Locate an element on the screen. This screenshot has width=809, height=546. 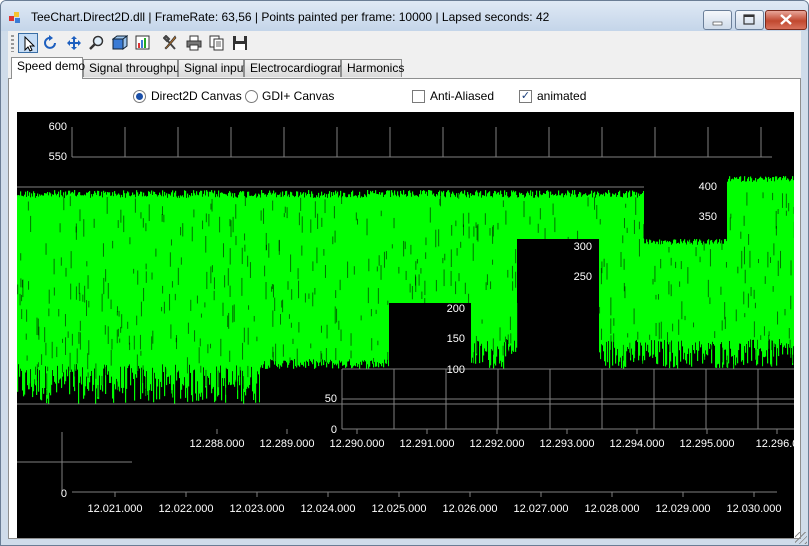
minimize-button is located at coordinates (717, 20).